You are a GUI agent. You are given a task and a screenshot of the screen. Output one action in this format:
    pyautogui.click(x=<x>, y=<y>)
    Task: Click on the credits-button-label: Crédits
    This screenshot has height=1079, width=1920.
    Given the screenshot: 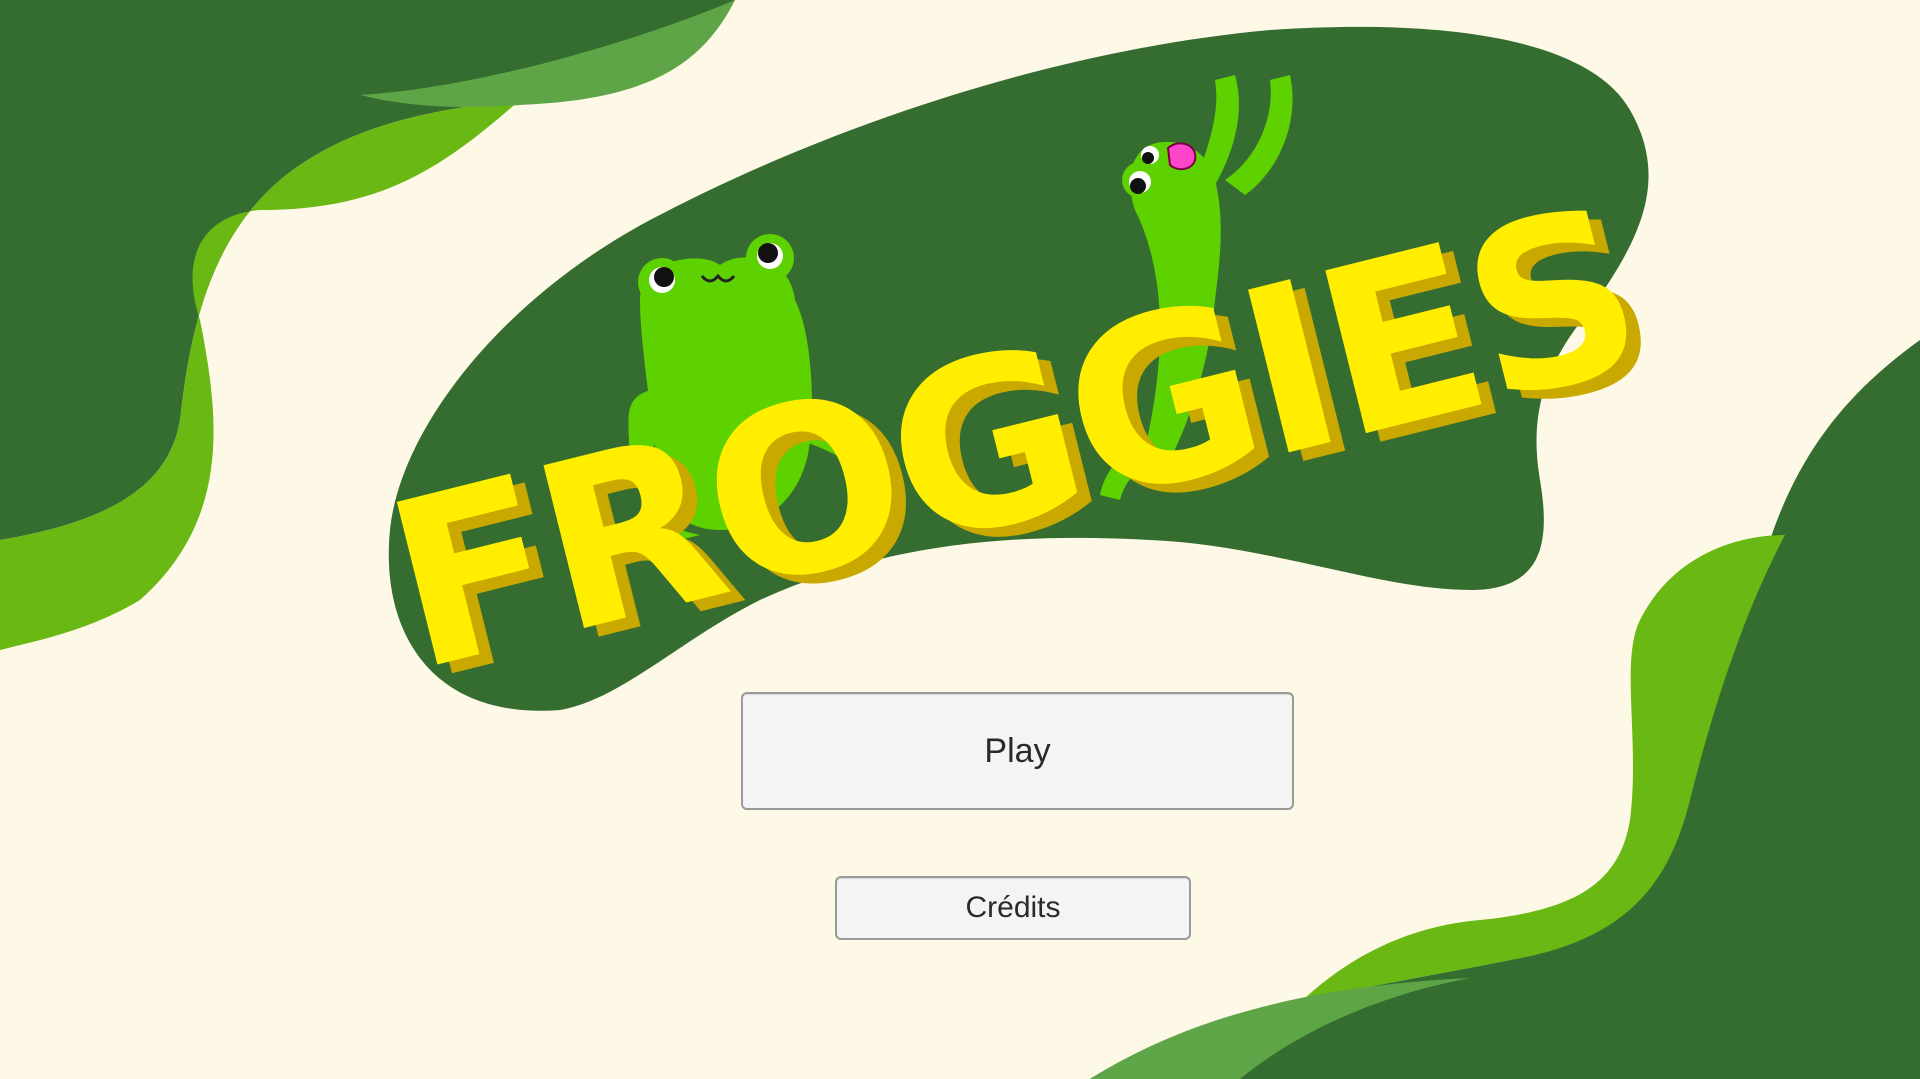 What is the action you would take?
    pyautogui.click(x=1013, y=907)
    